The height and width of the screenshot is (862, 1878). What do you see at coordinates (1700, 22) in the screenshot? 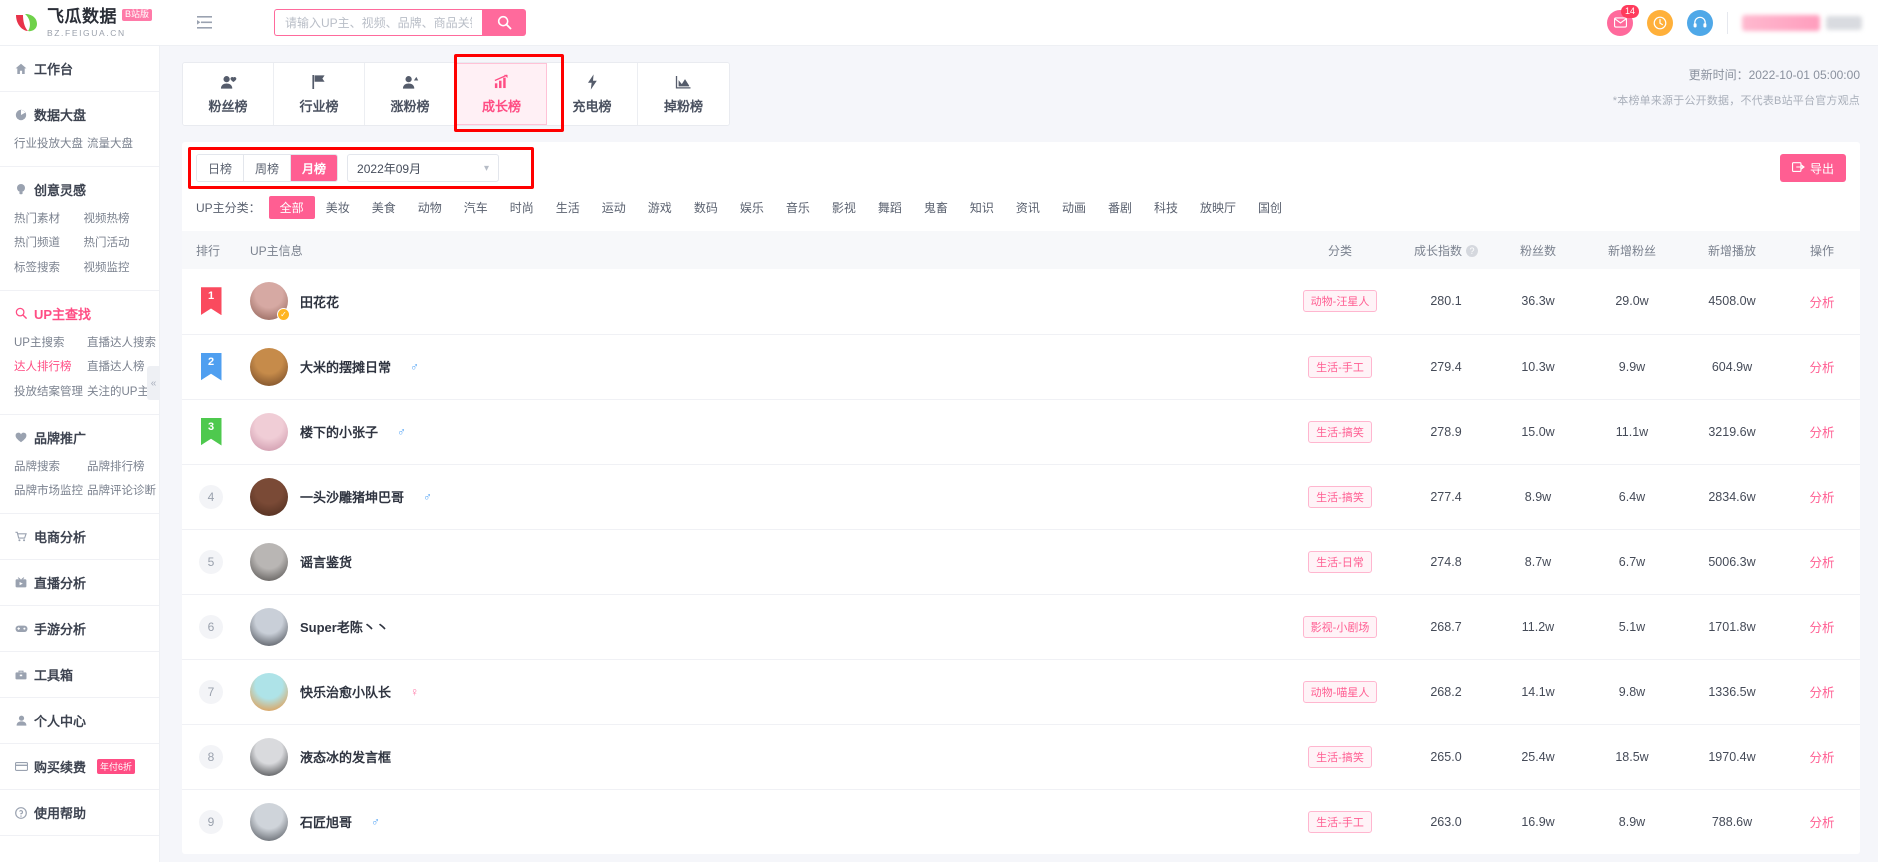
I see `headset-icon` at bounding box center [1700, 22].